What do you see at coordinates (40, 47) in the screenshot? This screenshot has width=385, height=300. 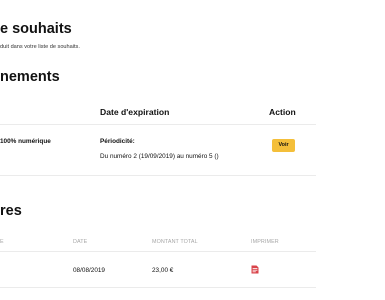 I see `wishlist-subtitle: duit dans votre liste de souhaits.` at bounding box center [40, 47].